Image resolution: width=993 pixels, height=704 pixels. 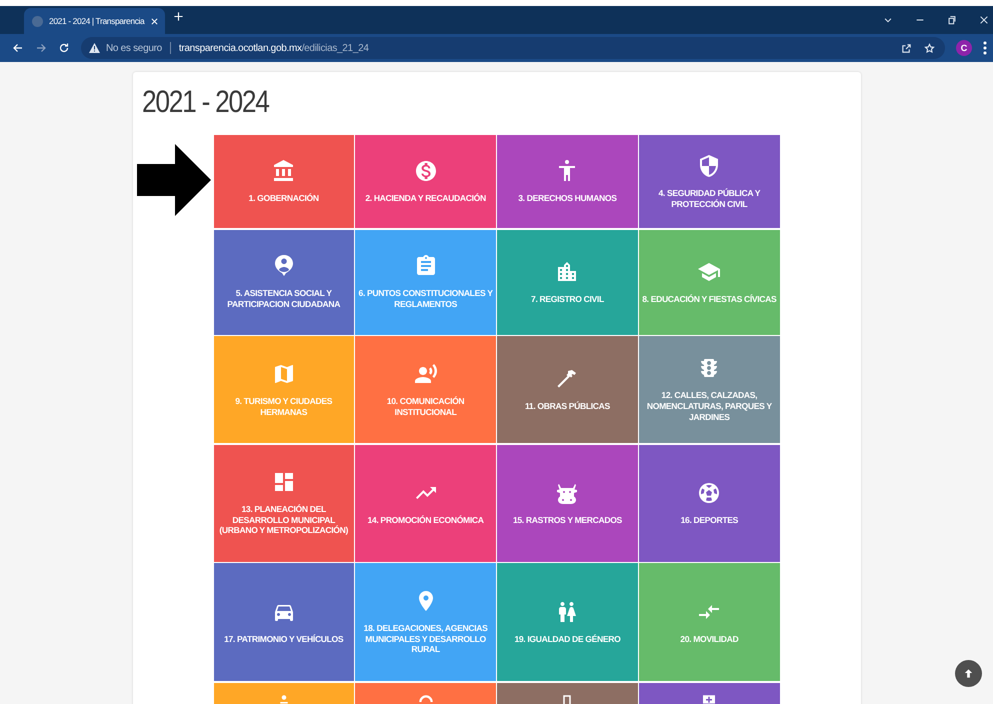 I want to click on up-arrow-icon, so click(x=968, y=673).